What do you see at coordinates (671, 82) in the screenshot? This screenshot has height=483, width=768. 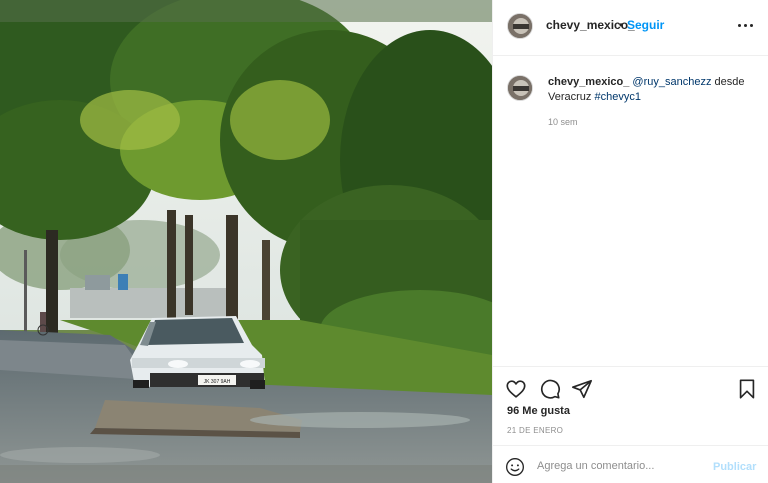 I see `caption-mention: @ruy_sanchezz` at bounding box center [671, 82].